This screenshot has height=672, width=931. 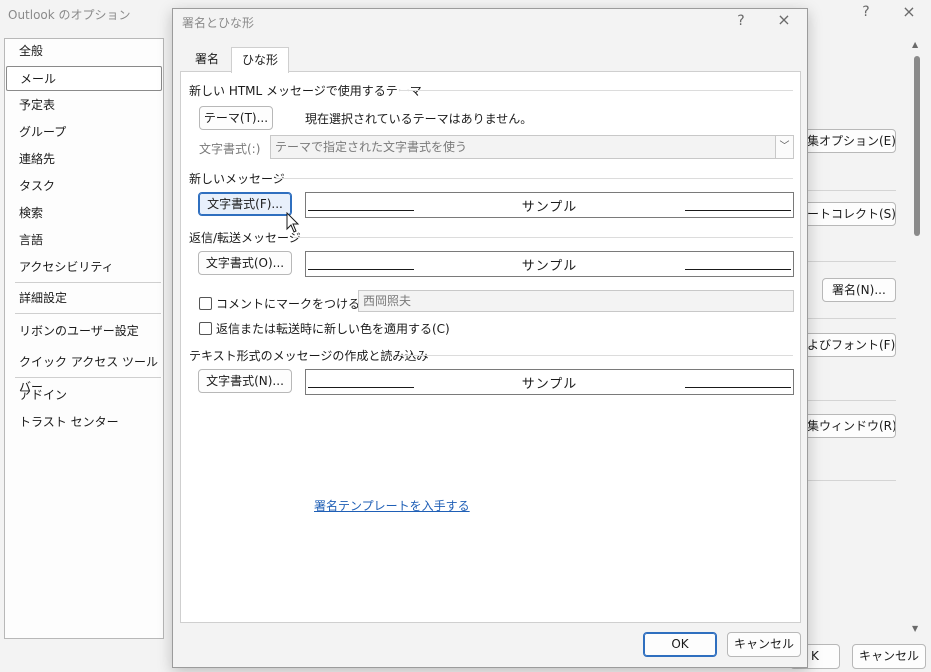 What do you see at coordinates (333, 329) in the screenshot?
I see `pick-new-color-label: 返信または転送時に新しい色を適用する(C)` at bounding box center [333, 329].